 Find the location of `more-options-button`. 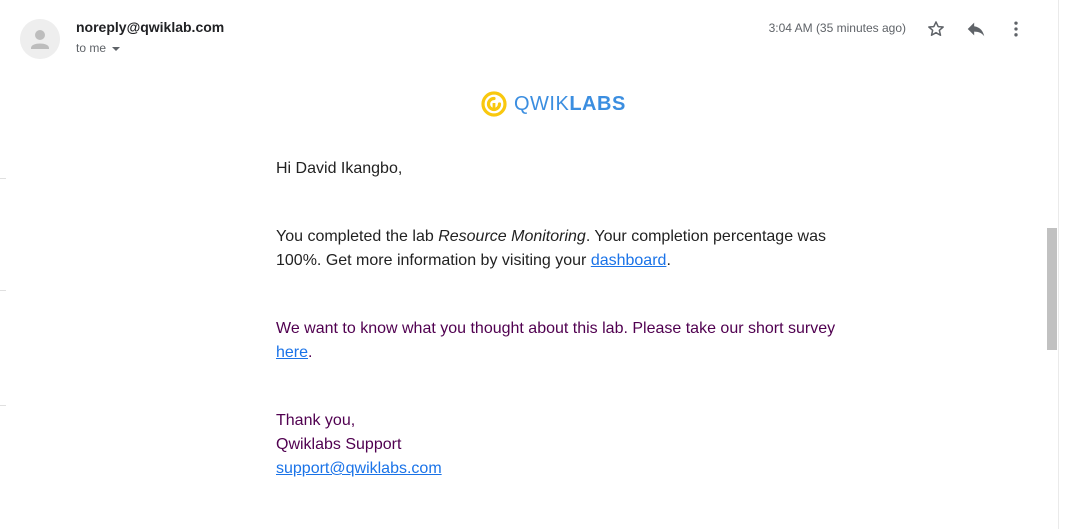

more-options-button is located at coordinates (1016, 29).